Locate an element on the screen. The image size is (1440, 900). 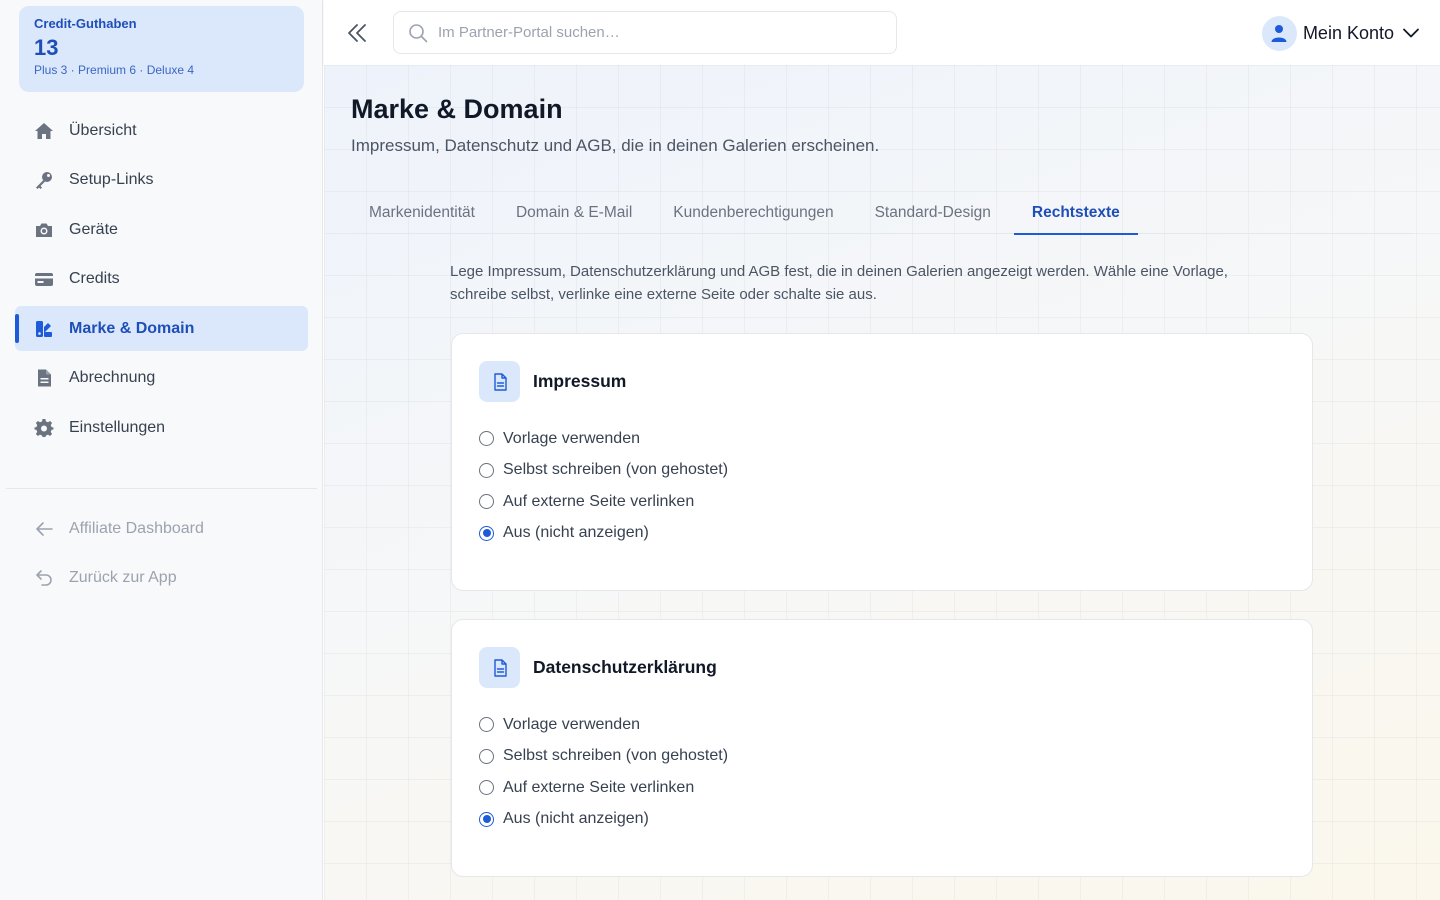
card-header: Datenschutzerklärung is located at coordinates (598, 667).